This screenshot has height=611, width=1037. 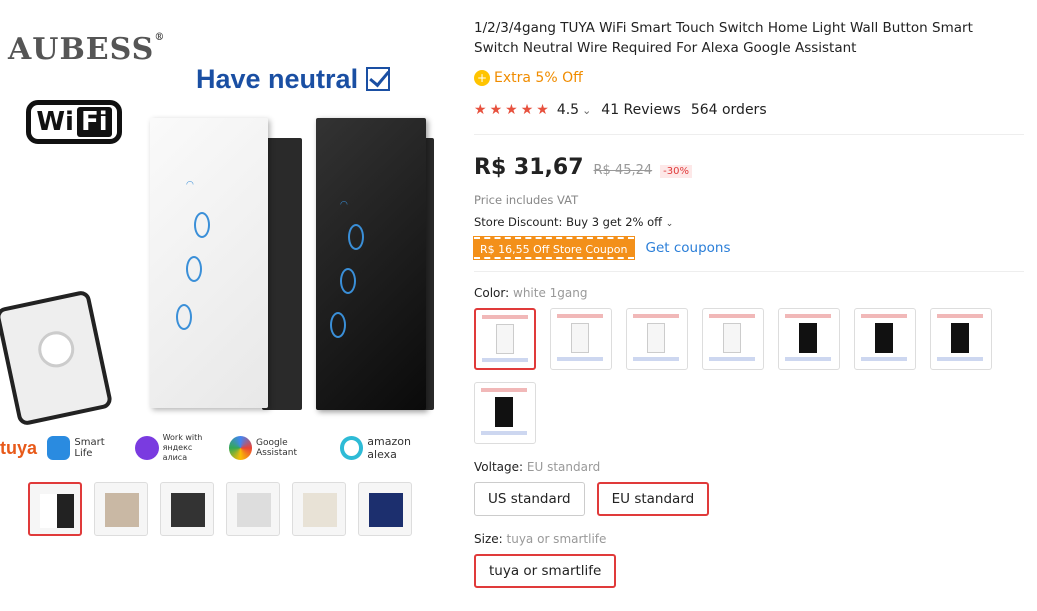 What do you see at coordinates (529, 499) in the screenshot?
I see `voltage-option-us: US standard` at bounding box center [529, 499].